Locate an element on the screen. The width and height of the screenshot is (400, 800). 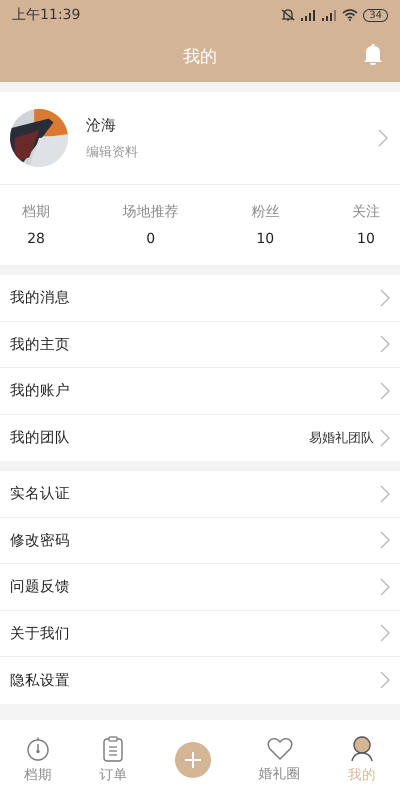
menu-item: 我的主页 is located at coordinates (200, 345).